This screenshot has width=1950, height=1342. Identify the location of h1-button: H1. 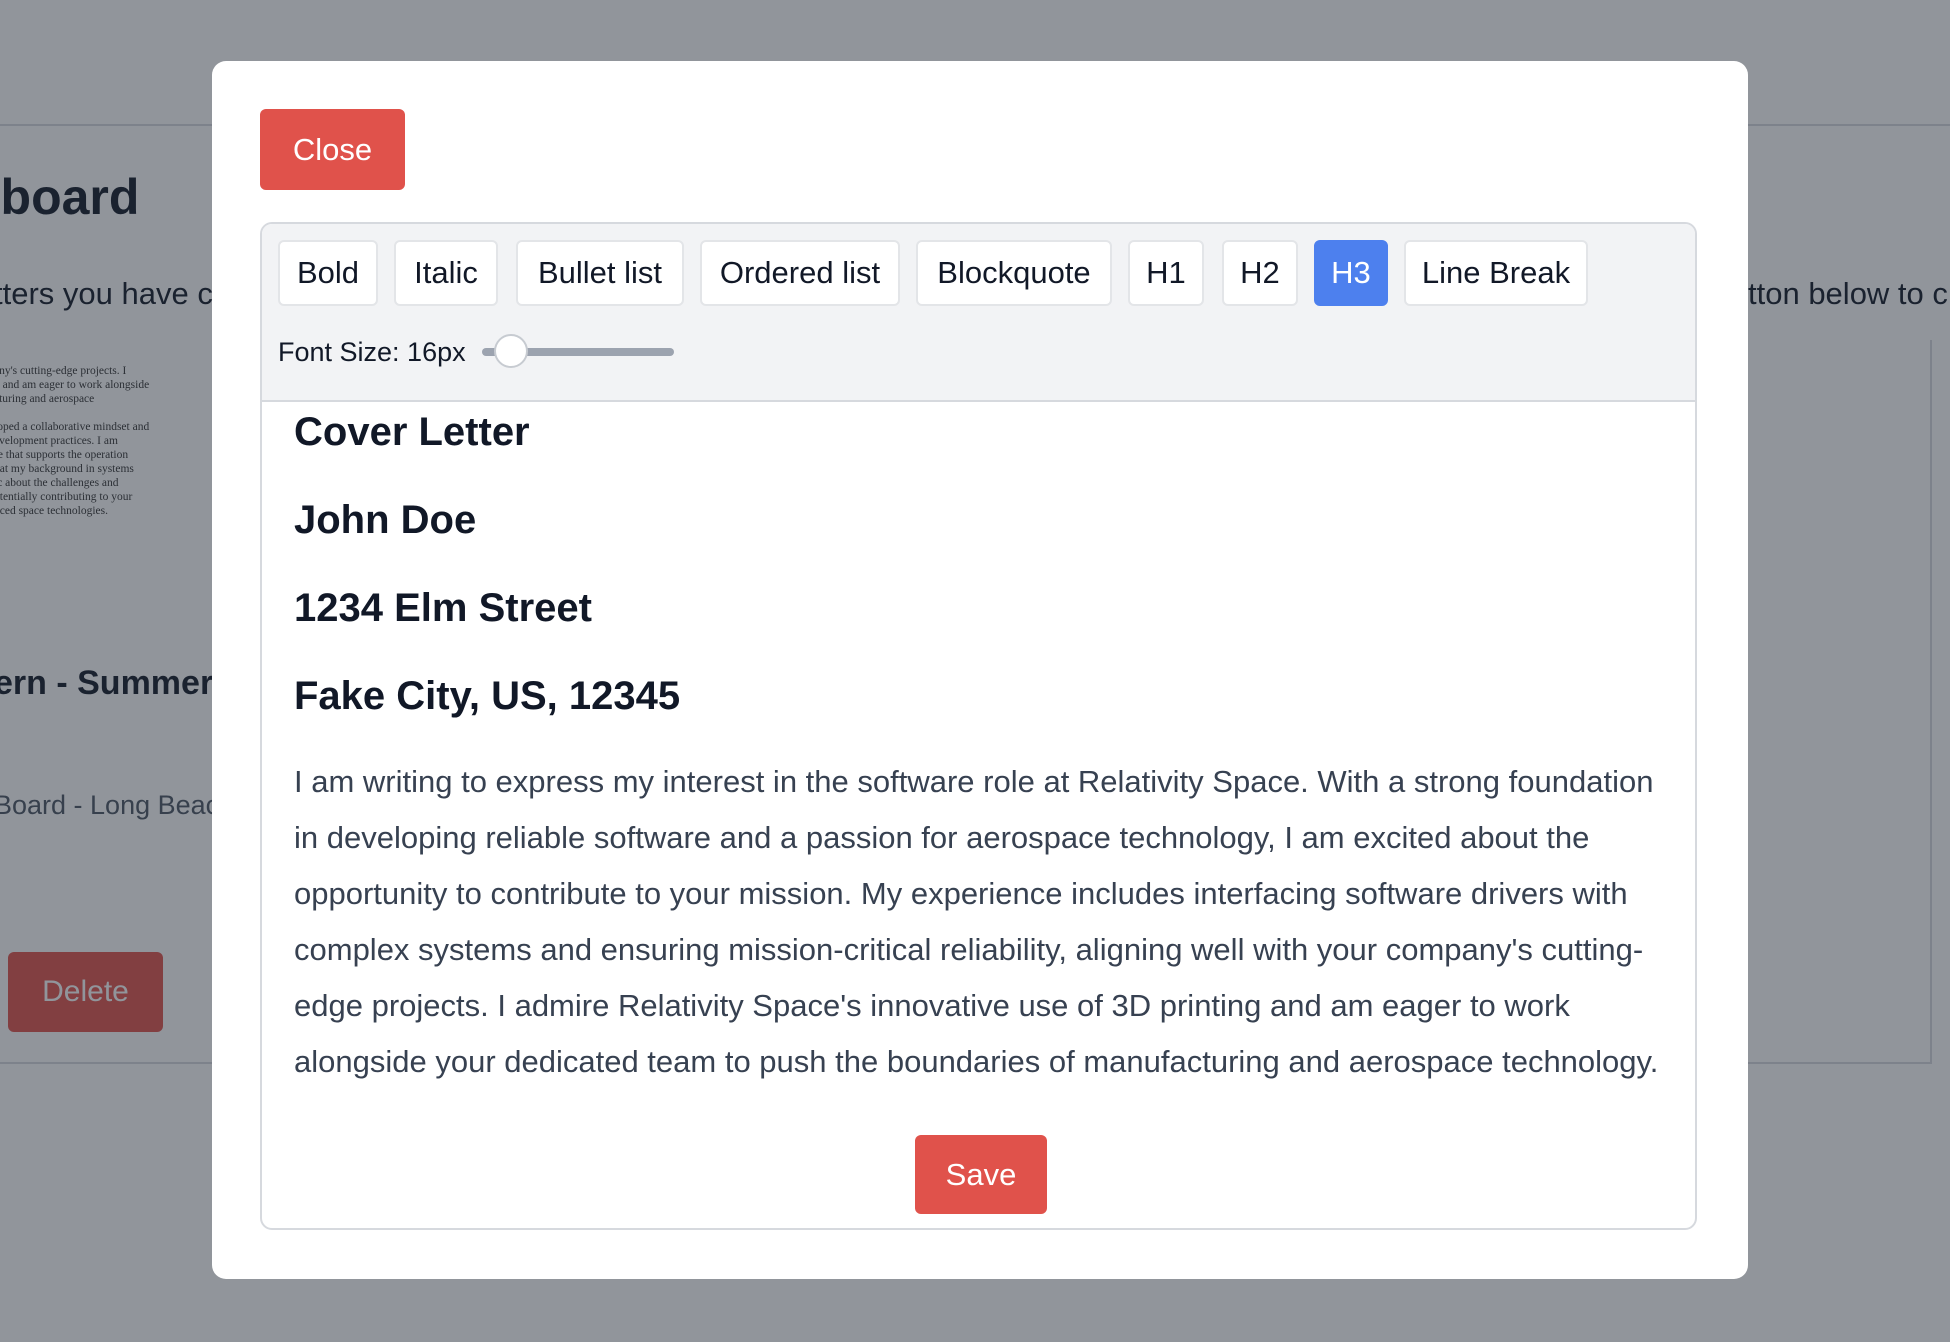
(1166, 273).